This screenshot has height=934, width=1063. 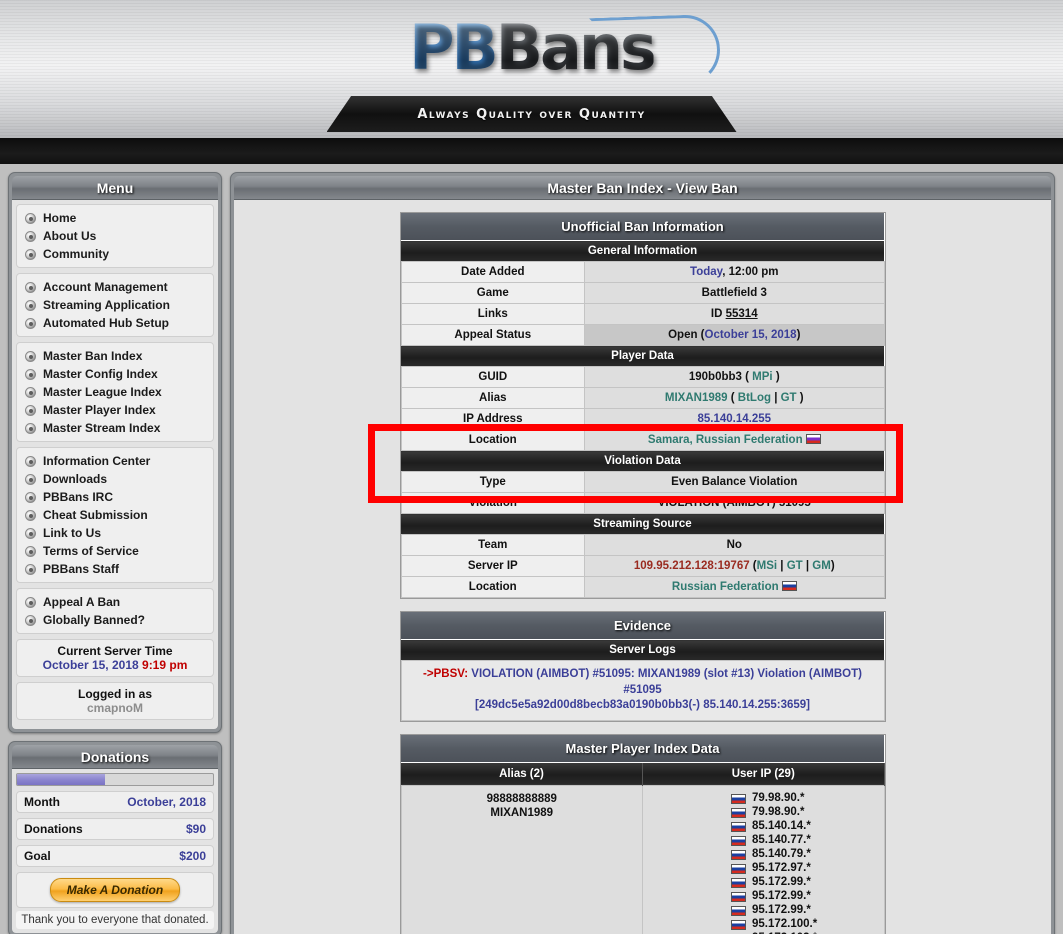 I want to click on sidebar-item-master-stream-index: Master Stream Index, so click(x=115, y=428).